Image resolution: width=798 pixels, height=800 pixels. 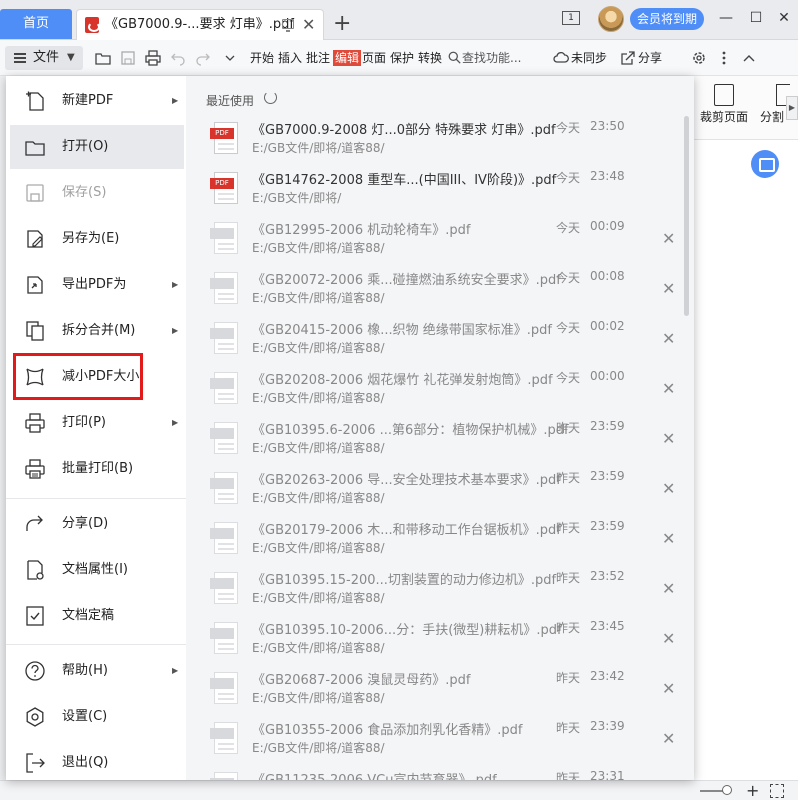 What do you see at coordinates (406, 278) in the screenshot?
I see `file-name: 《GB20072-2006 乘...碰撞燃油系统安全要求》.pdf` at bounding box center [406, 278].